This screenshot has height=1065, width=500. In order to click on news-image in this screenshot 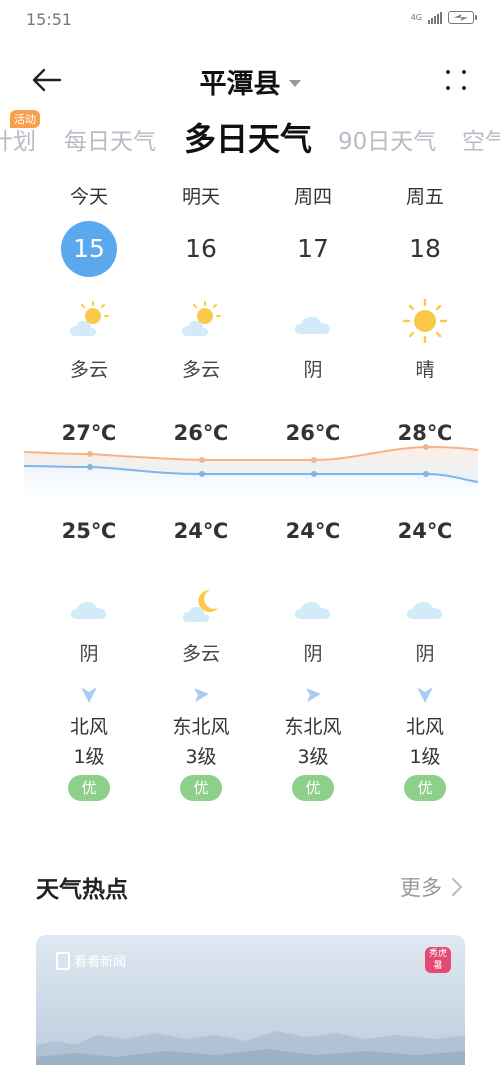, I will do `click(250, 1048)`.